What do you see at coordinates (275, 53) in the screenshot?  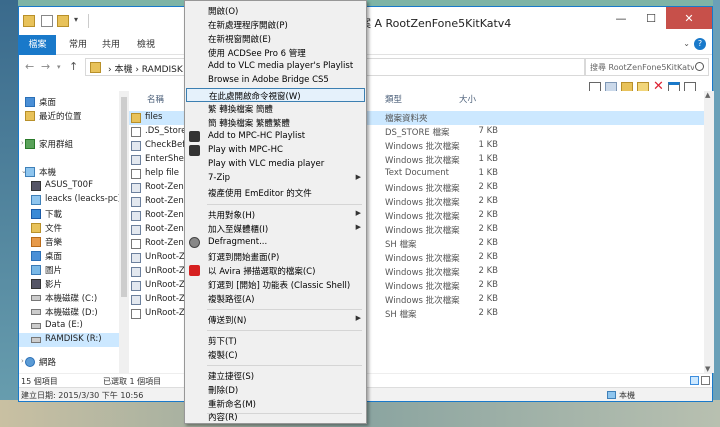 I see `menu-acdsee: 使用 ACDSee Pro 6 管理` at bounding box center [275, 53].